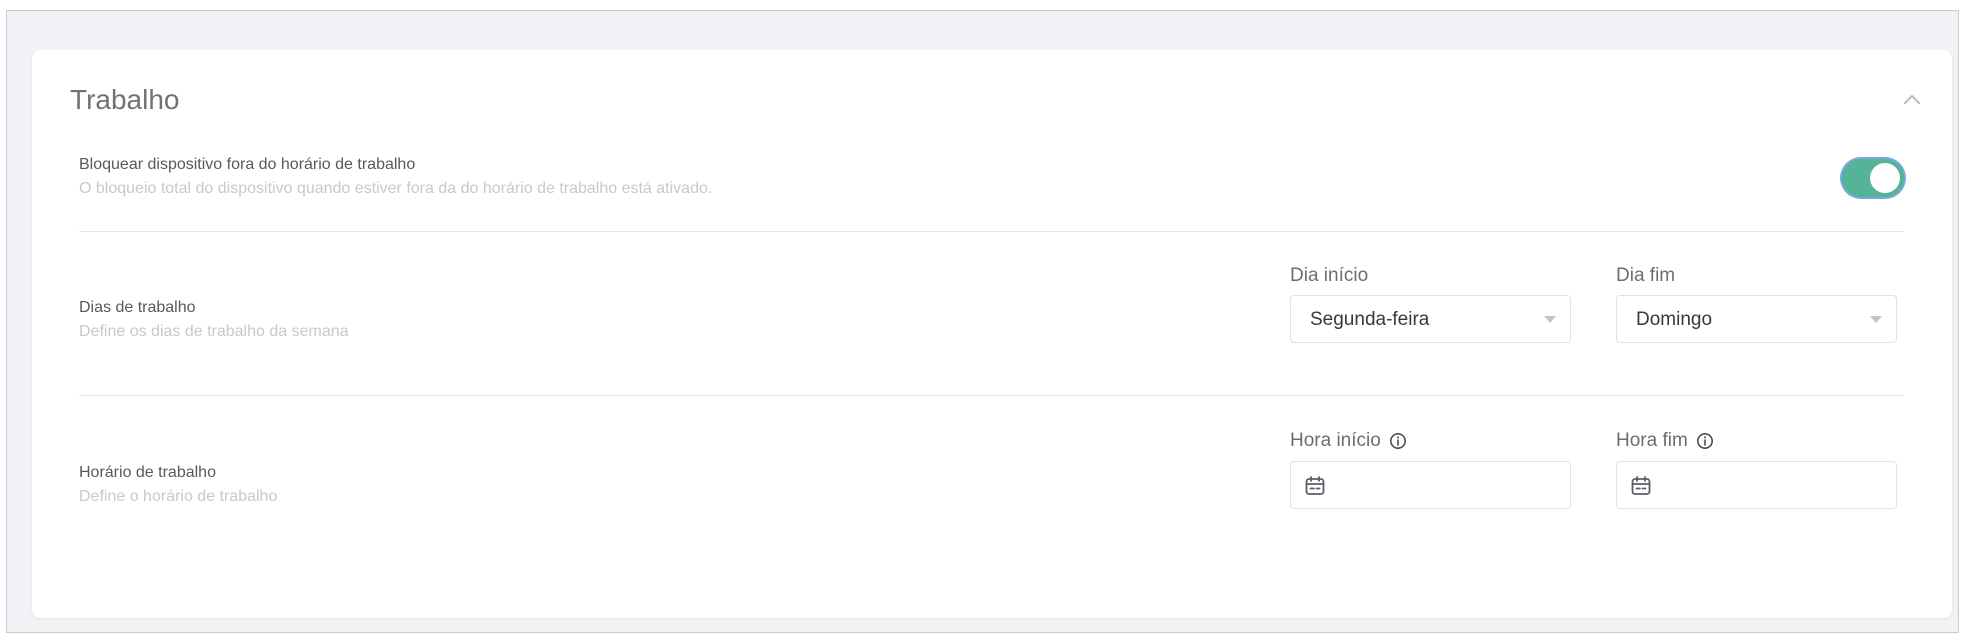 The height and width of the screenshot is (642, 1966). I want to click on start-day-select: Segunda-feira, so click(1430, 319).